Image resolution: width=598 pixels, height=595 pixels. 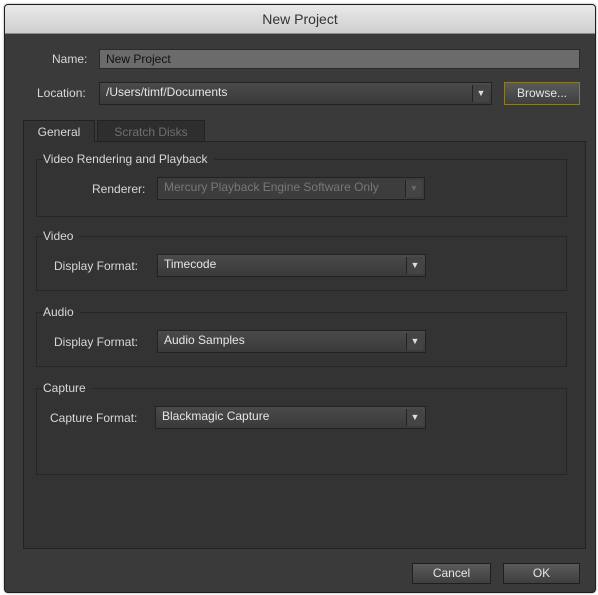 I want to click on audio-group-title: Audio, so click(x=61, y=312).